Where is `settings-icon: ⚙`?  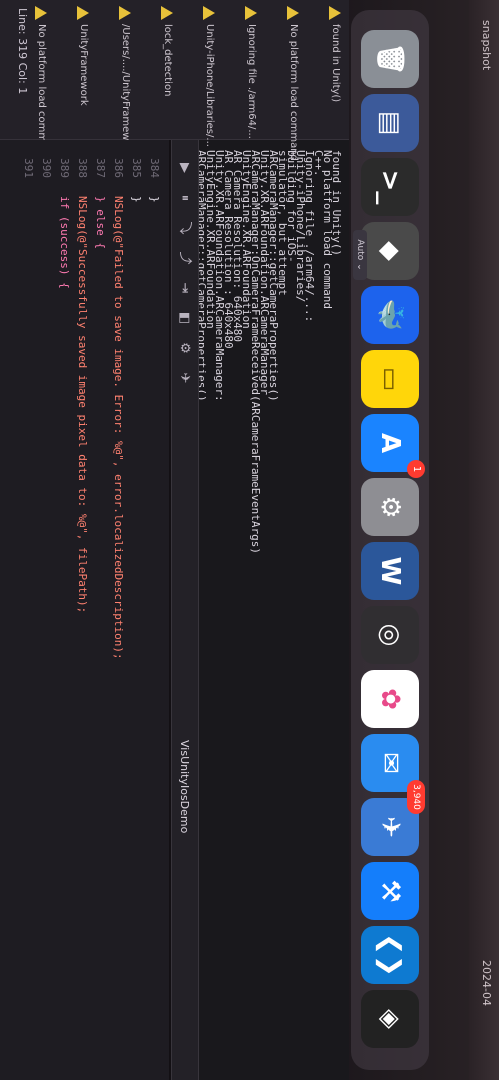
settings-icon: ⚙ is located at coordinates (390, 507).